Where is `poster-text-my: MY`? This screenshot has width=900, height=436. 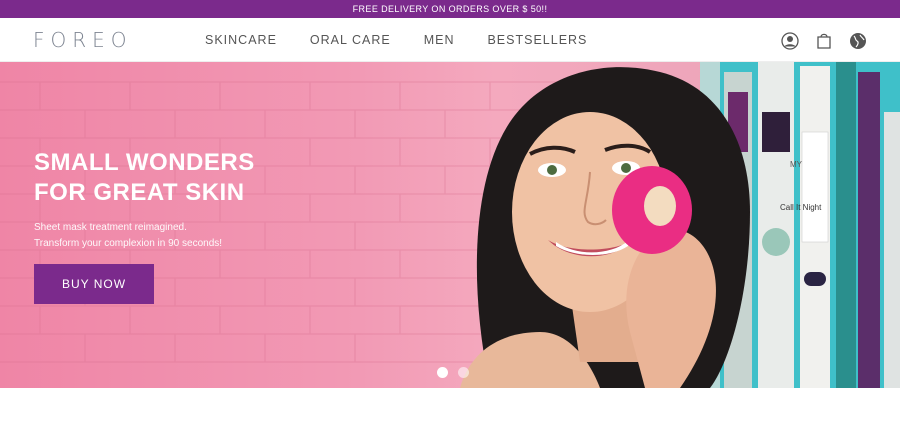 poster-text-my: MY is located at coordinates (796, 164).